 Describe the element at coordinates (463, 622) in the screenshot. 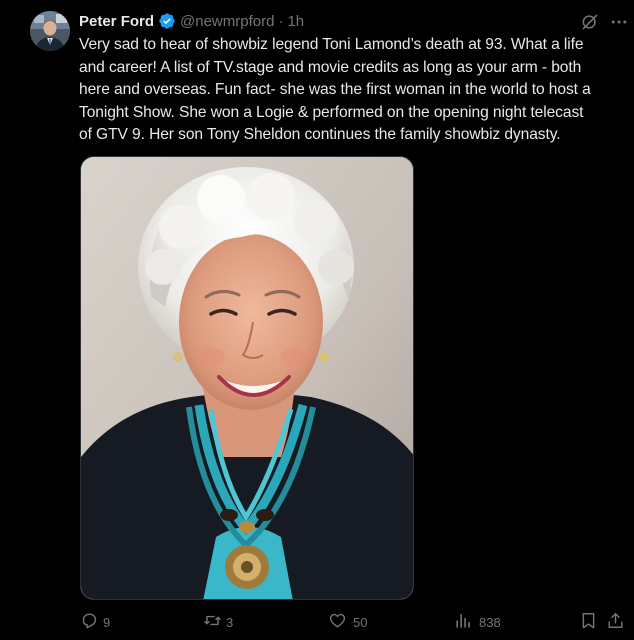

I see `views-icon` at that location.